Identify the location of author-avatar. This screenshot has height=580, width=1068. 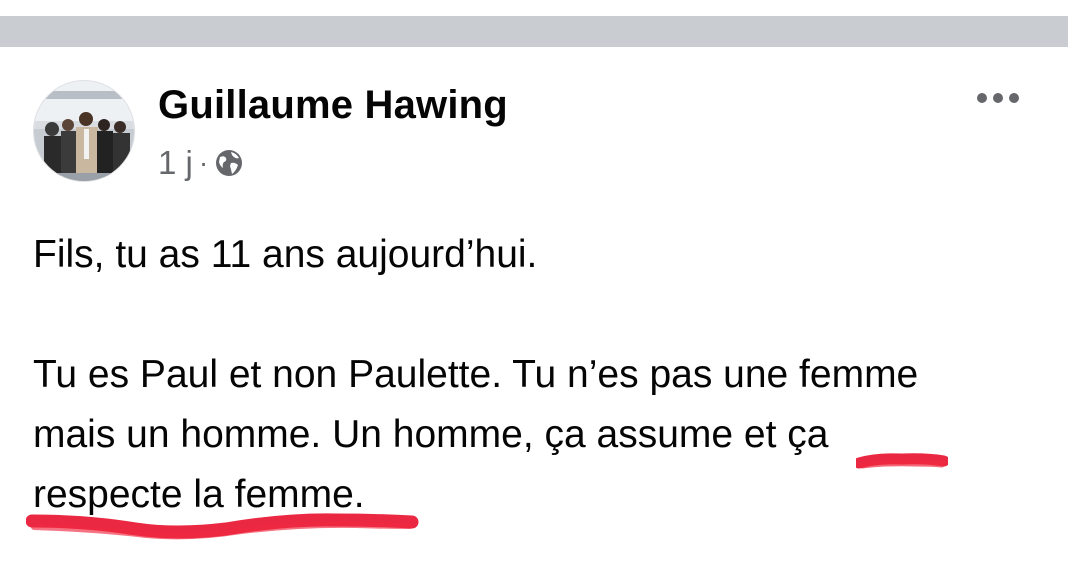
(84, 131).